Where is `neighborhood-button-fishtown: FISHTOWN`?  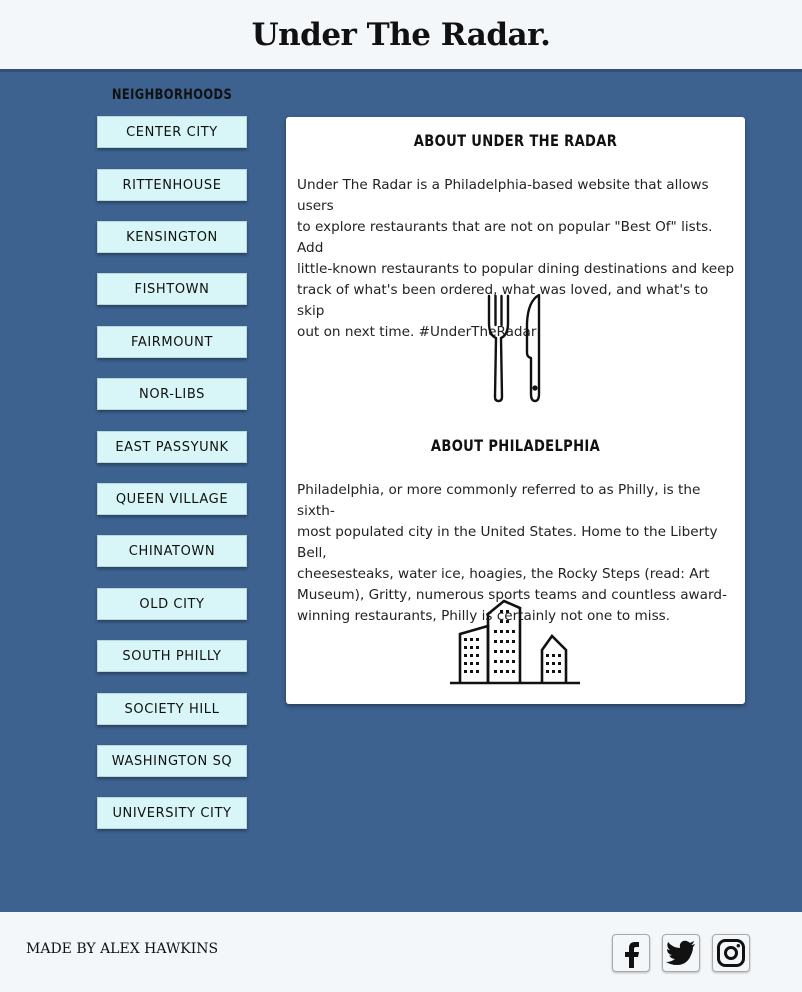
neighborhood-button-fishtown: FISHTOWN is located at coordinates (172, 289).